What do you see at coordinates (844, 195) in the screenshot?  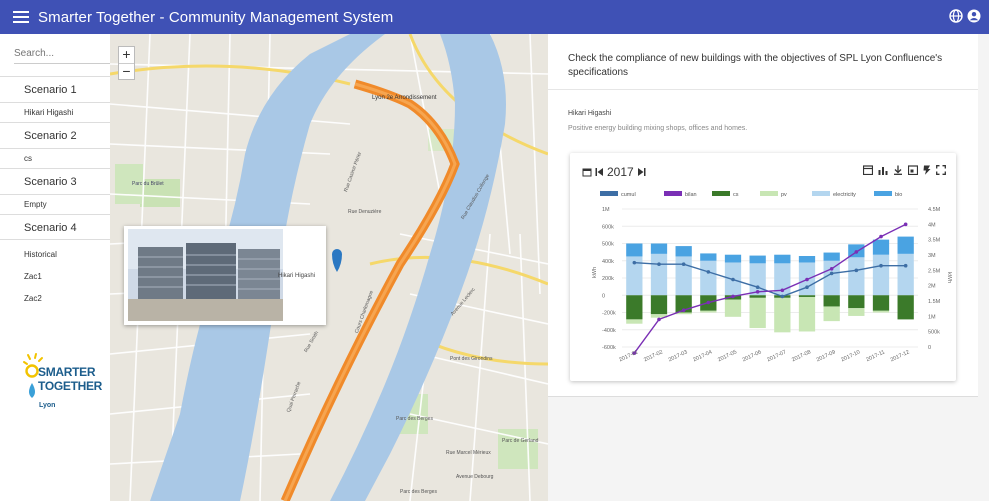 I see `legend-label: electricity` at bounding box center [844, 195].